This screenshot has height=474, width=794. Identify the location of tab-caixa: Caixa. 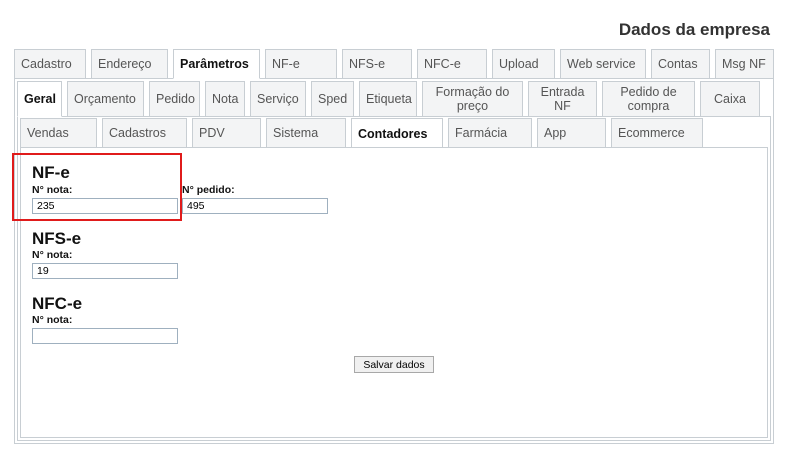
(730, 99).